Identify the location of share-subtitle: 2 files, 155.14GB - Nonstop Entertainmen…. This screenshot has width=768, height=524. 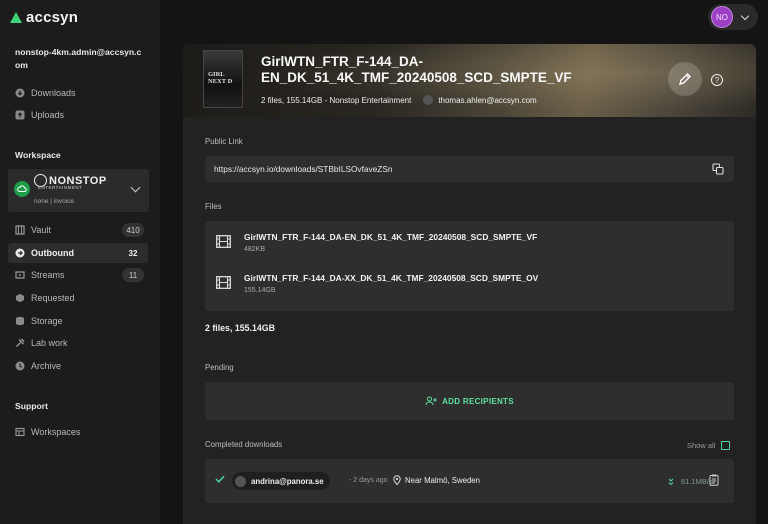
(399, 100).